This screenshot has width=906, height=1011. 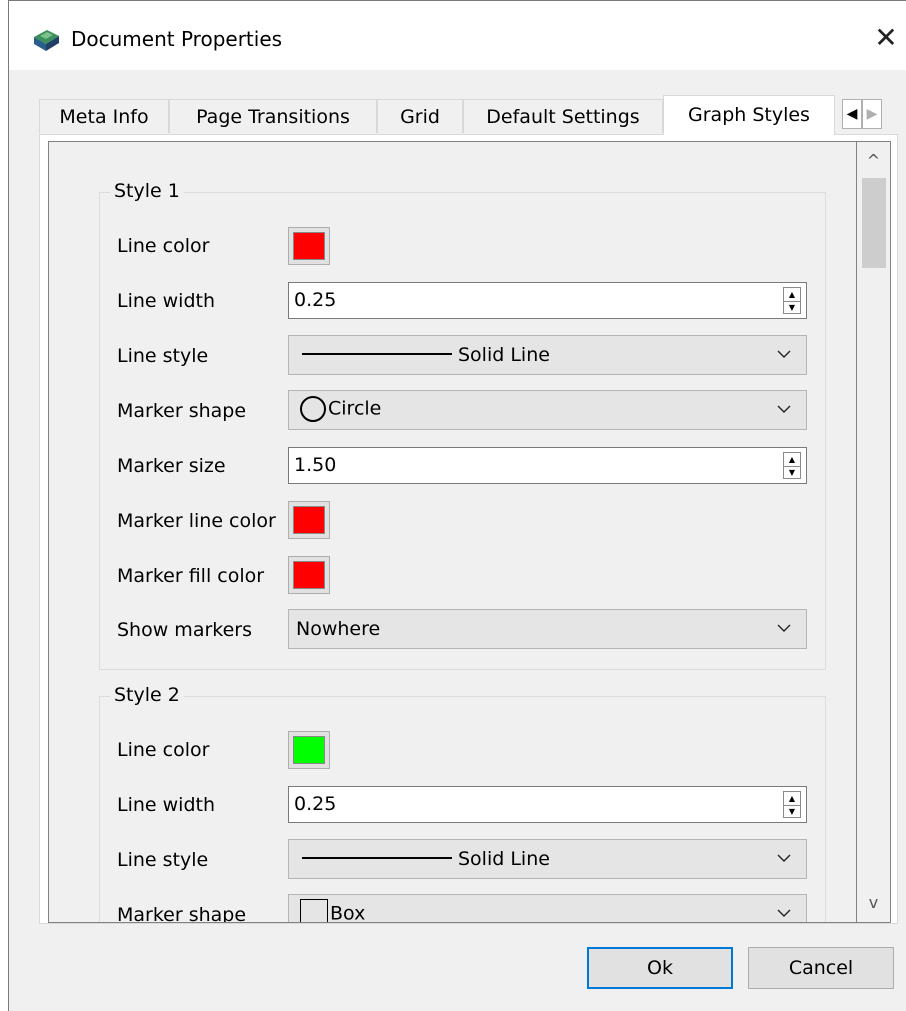 What do you see at coordinates (821, 968) in the screenshot?
I see `cancel-button: Cancel` at bounding box center [821, 968].